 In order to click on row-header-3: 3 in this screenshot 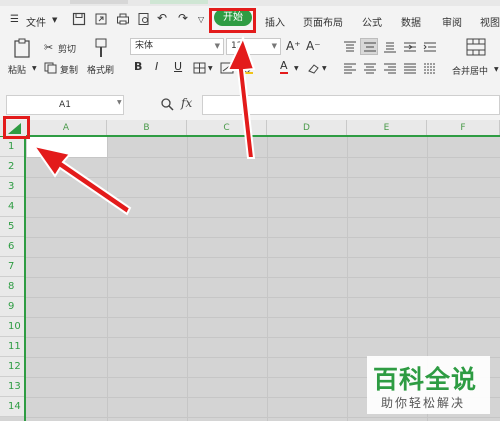, I will do `click(13, 187)`.